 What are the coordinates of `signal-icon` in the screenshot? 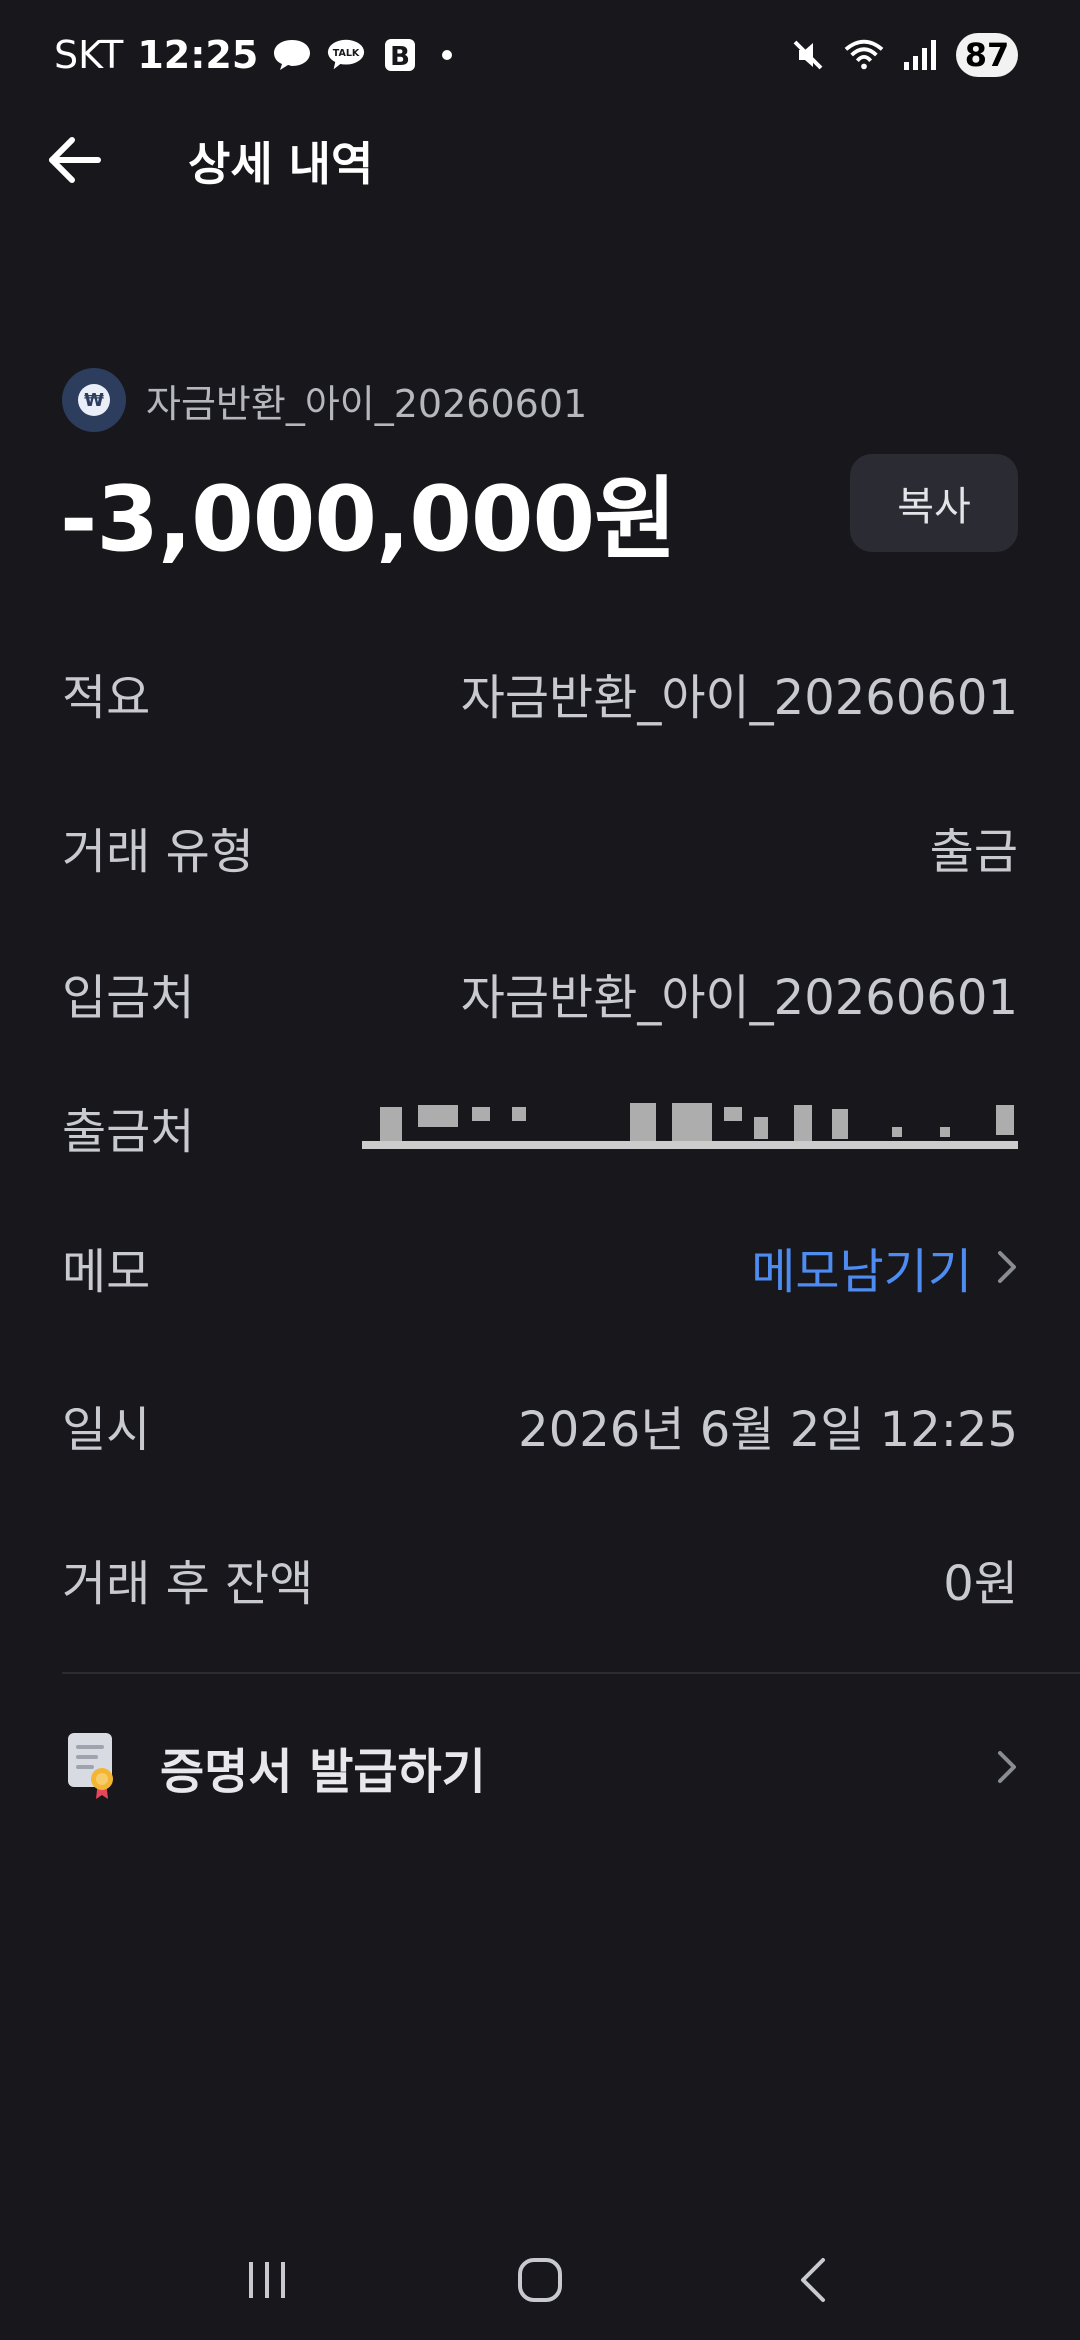 It's located at (920, 55).